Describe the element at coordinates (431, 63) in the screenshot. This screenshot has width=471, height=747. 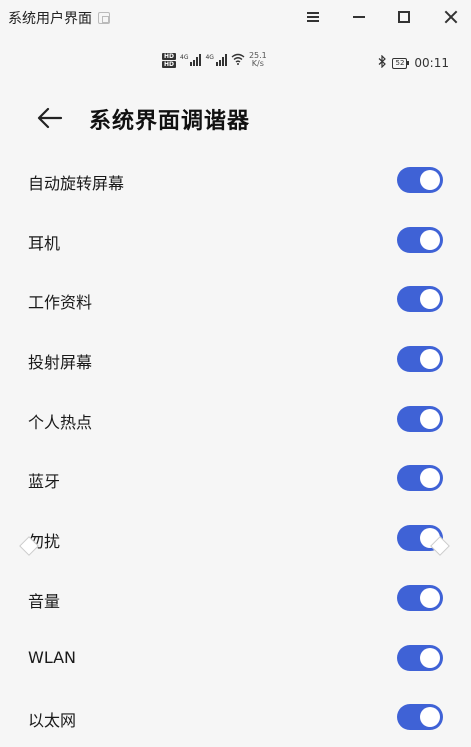
I see `clock: 00:11` at that location.